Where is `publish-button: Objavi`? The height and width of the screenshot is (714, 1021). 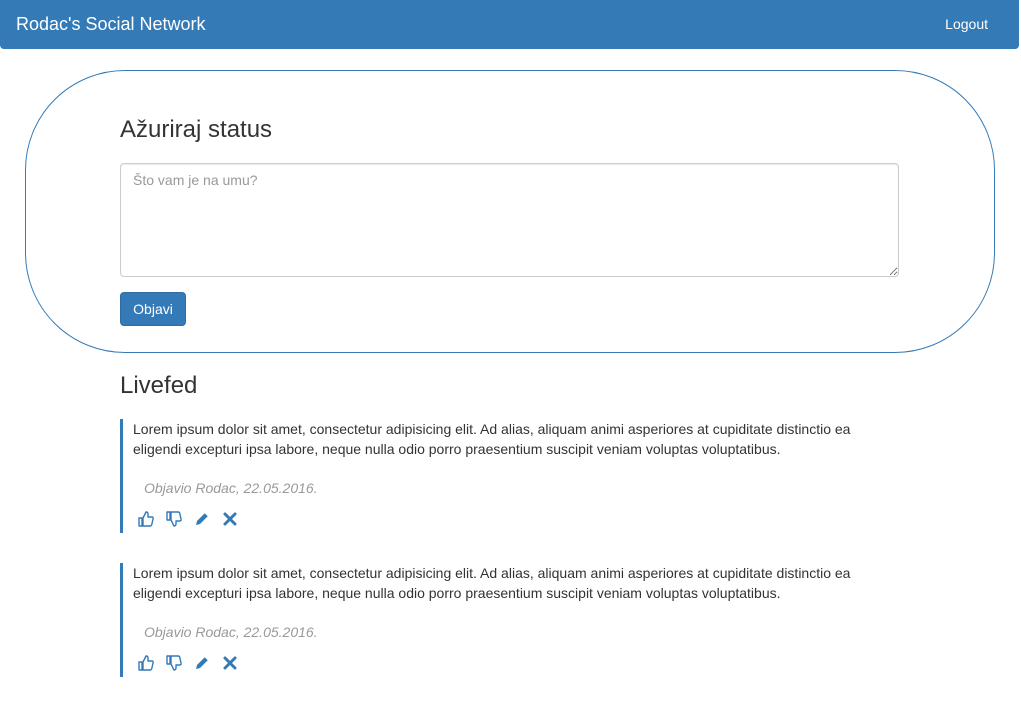
publish-button: Objavi is located at coordinates (153, 309).